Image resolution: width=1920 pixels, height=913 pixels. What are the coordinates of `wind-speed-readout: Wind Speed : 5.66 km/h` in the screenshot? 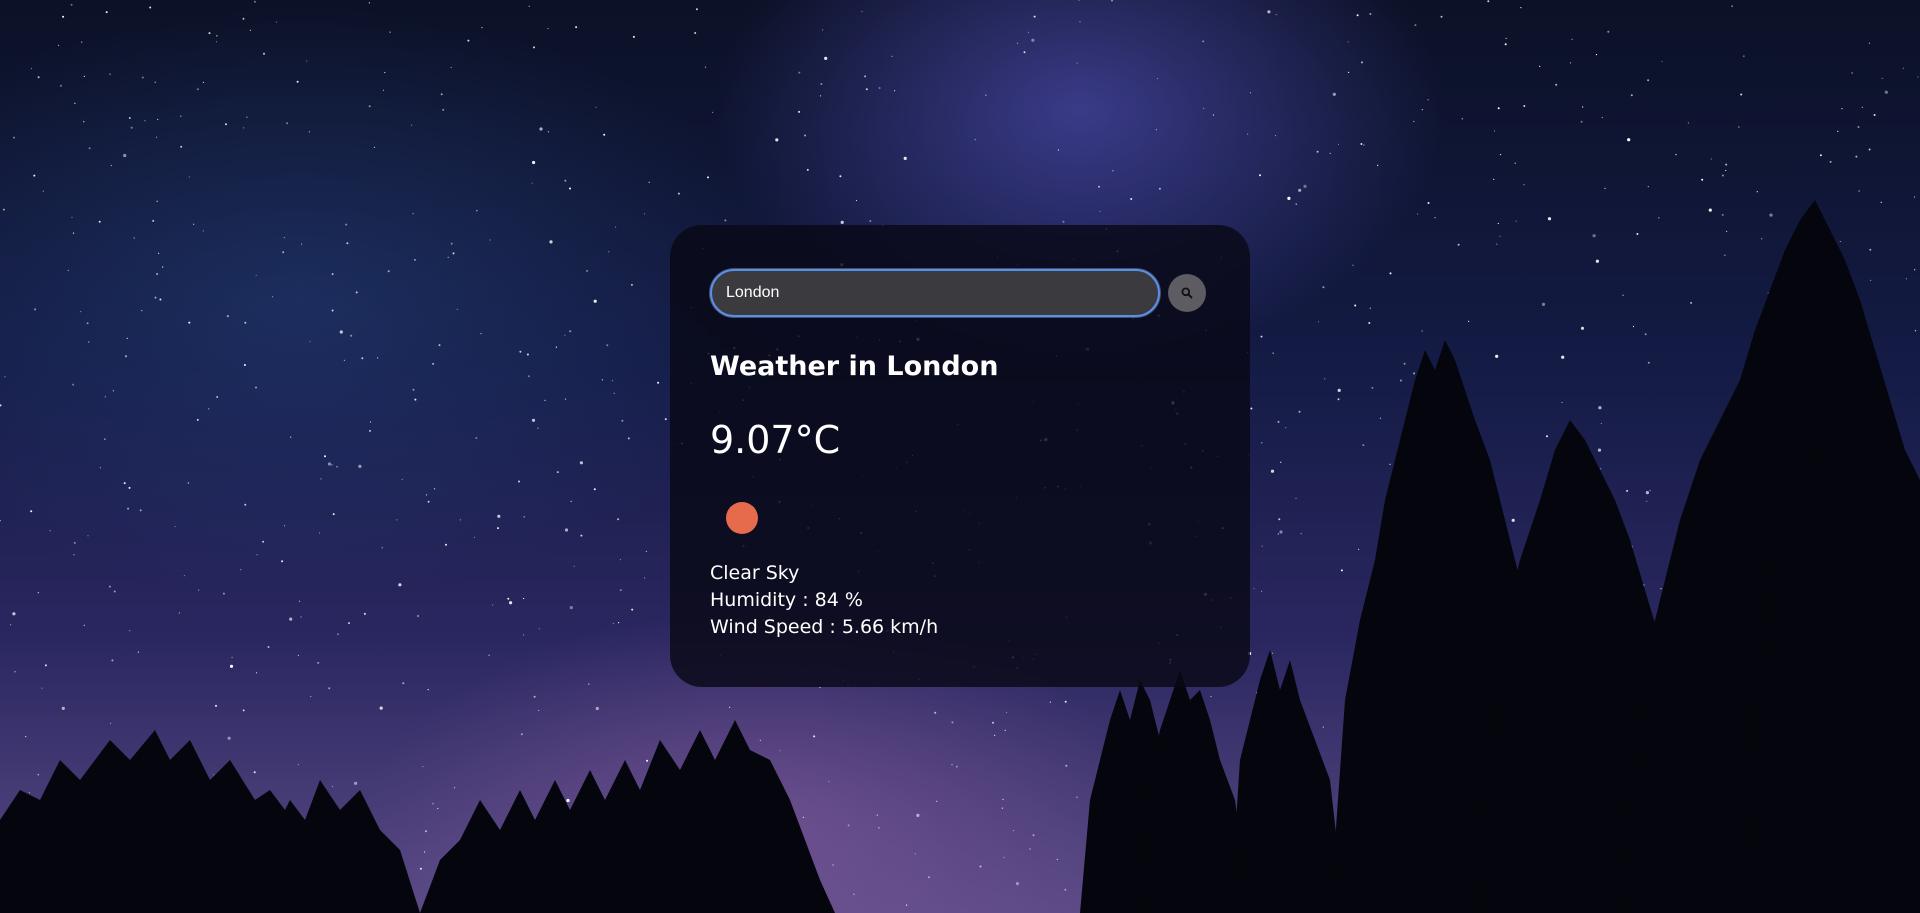 It's located at (824, 627).